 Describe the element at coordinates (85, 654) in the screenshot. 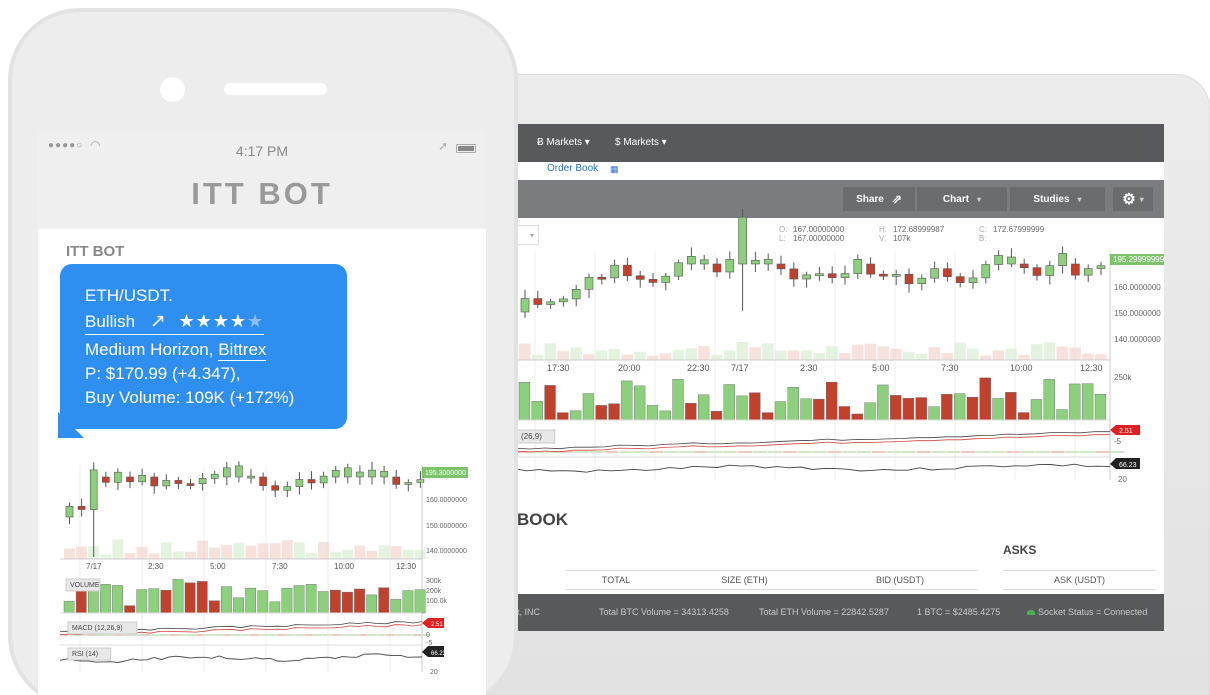

I see `panel-label: RSI (14)` at that location.